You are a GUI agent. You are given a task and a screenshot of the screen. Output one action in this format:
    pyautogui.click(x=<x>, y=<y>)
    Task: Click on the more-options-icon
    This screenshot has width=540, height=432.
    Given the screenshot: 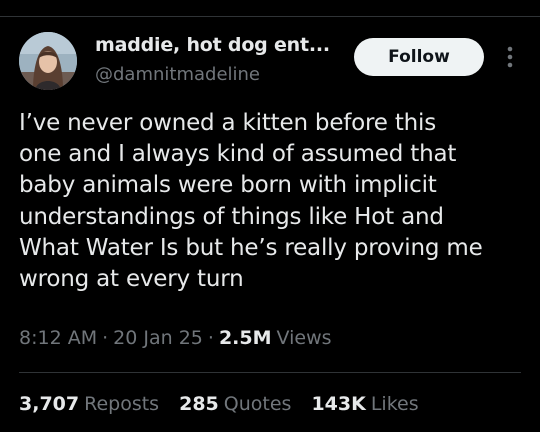 What is the action you would take?
    pyautogui.click(x=510, y=57)
    